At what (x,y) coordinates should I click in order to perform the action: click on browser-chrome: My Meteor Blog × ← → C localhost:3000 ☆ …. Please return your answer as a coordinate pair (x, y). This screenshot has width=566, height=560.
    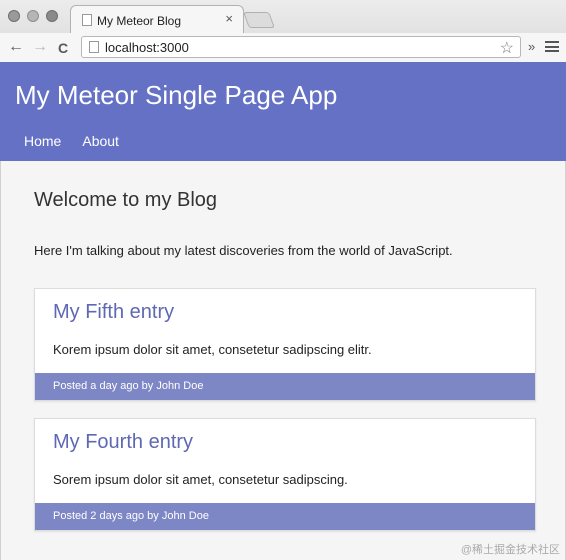
    Looking at the image, I should click on (283, 31).